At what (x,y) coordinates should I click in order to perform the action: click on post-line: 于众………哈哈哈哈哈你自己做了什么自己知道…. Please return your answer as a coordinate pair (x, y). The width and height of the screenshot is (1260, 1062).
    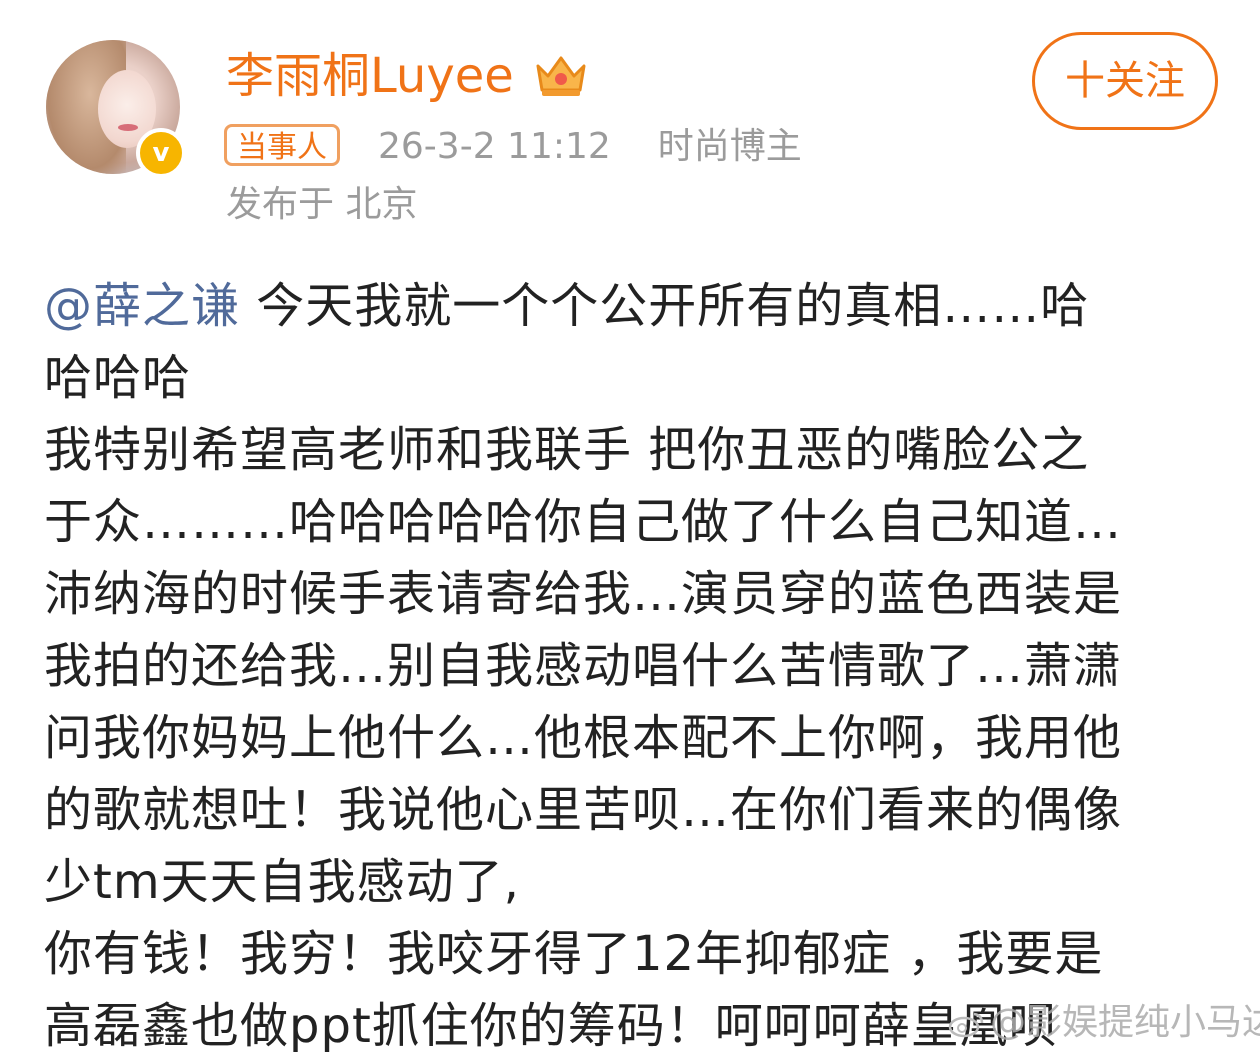
    Looking at the image, I should click on (583, 522).